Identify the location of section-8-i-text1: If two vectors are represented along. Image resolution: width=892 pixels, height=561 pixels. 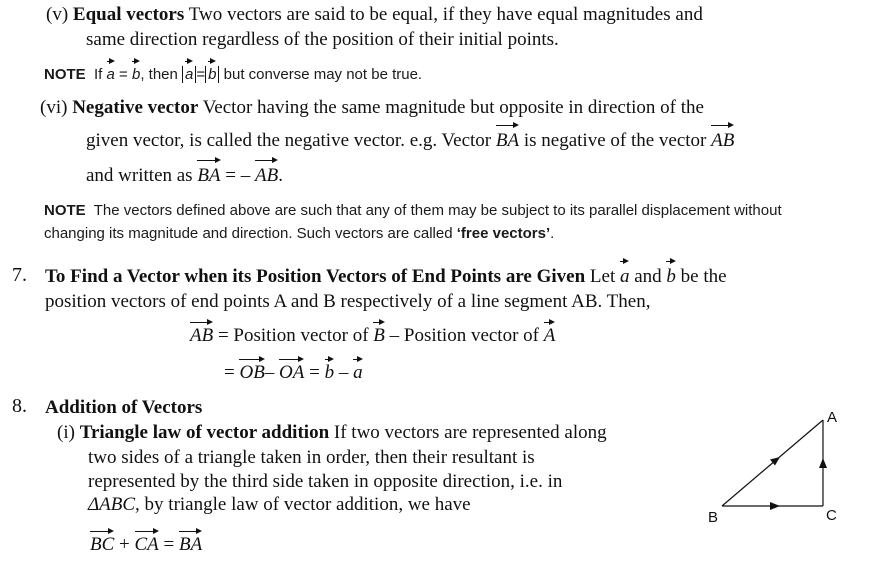
(470, 432).